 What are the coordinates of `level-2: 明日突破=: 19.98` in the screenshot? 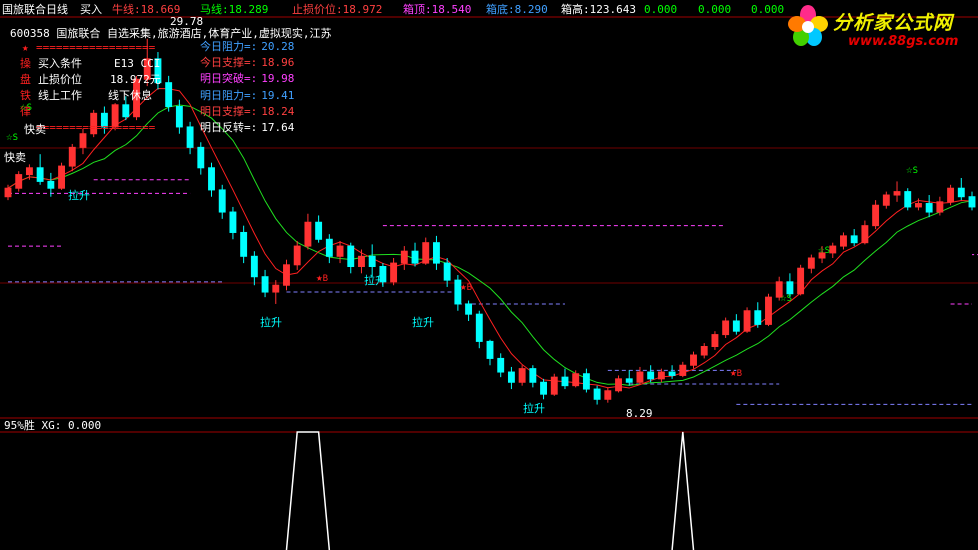 It's located at (247, 79).